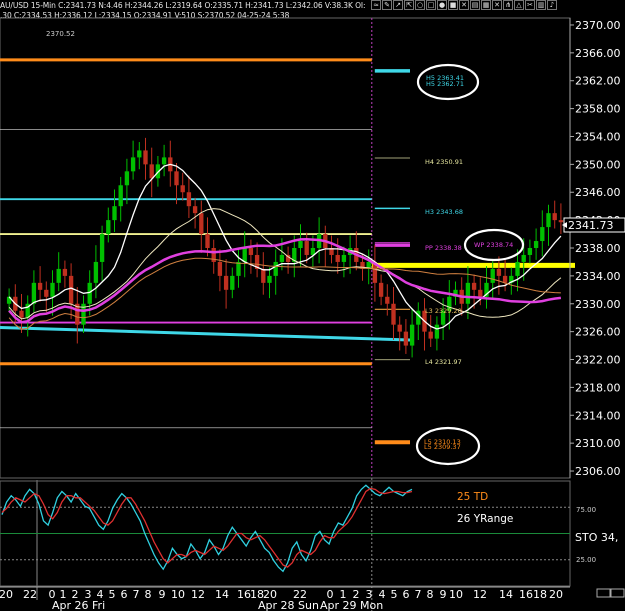 Image resolution: width=625 pixels, height=611 pixels. I want to click on y-axis-tick-label: 2350.00, so click(598, 164).